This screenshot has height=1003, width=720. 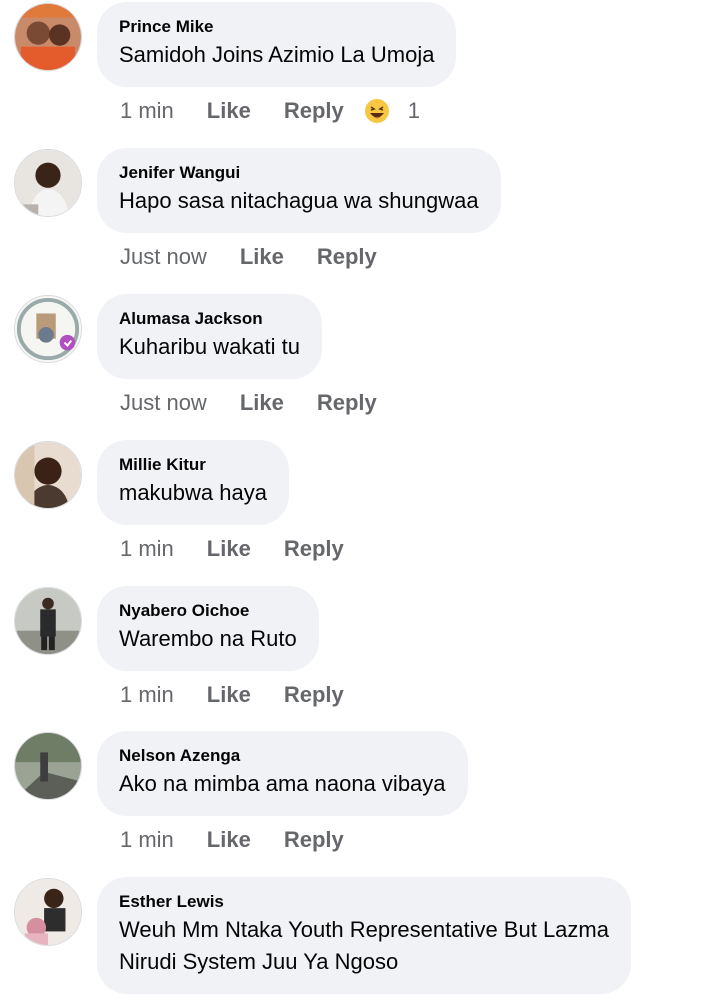 What do you see at coordinates (392, 111) in the screenshot?
I see `reaction-summary: 1` at bounding box center [392, 111].